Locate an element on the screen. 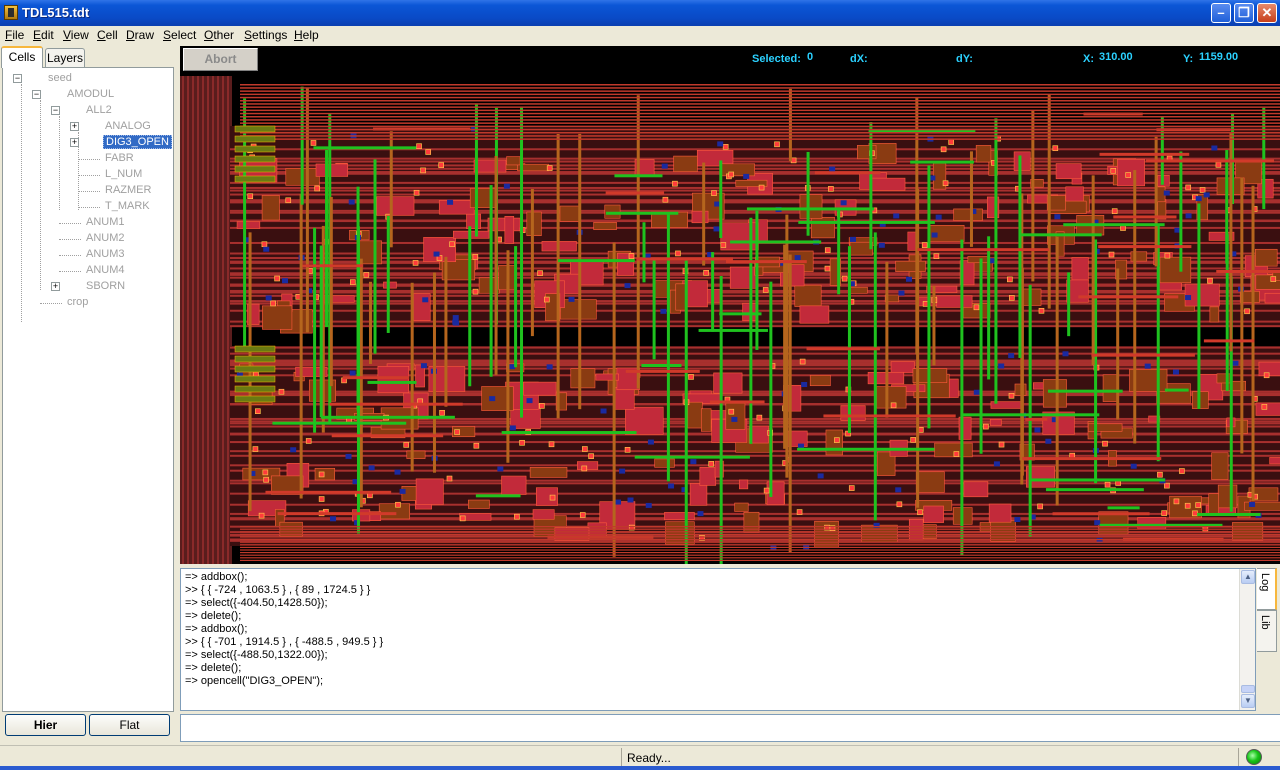 This screenshot has height=770, width=1280. tree-node-fabr: FABR is located at coordinates (119, 158).